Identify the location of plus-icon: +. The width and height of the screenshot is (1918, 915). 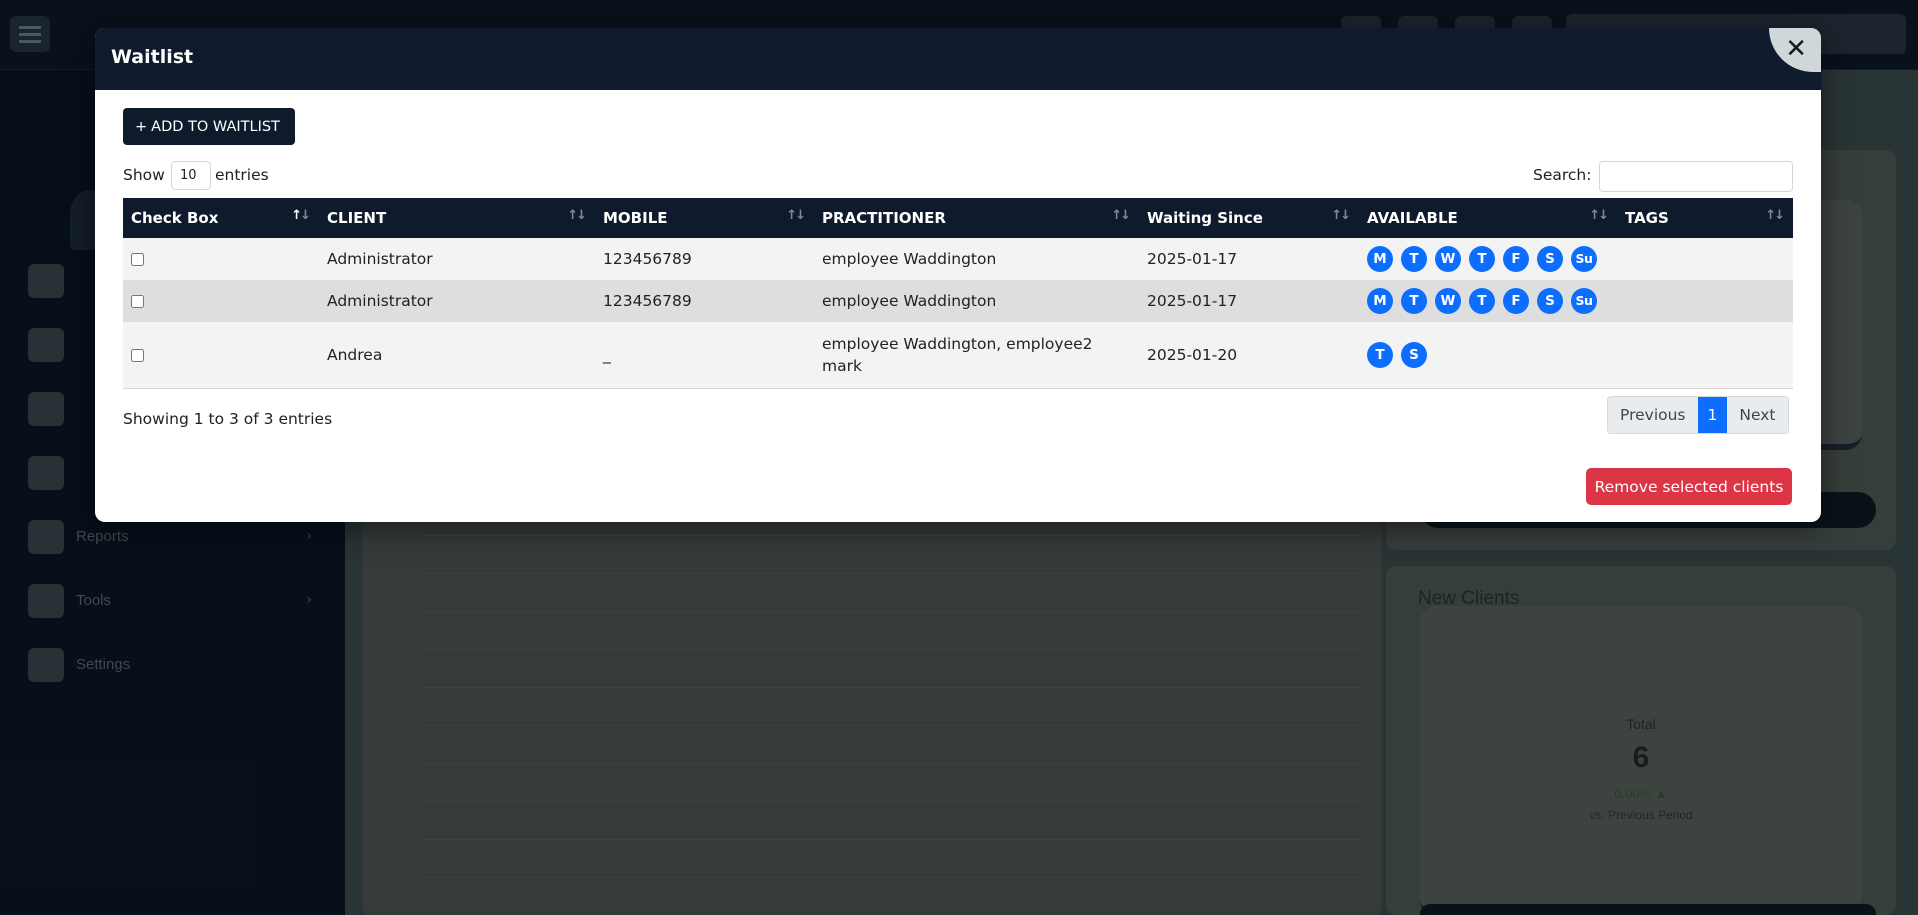
(141, 126).